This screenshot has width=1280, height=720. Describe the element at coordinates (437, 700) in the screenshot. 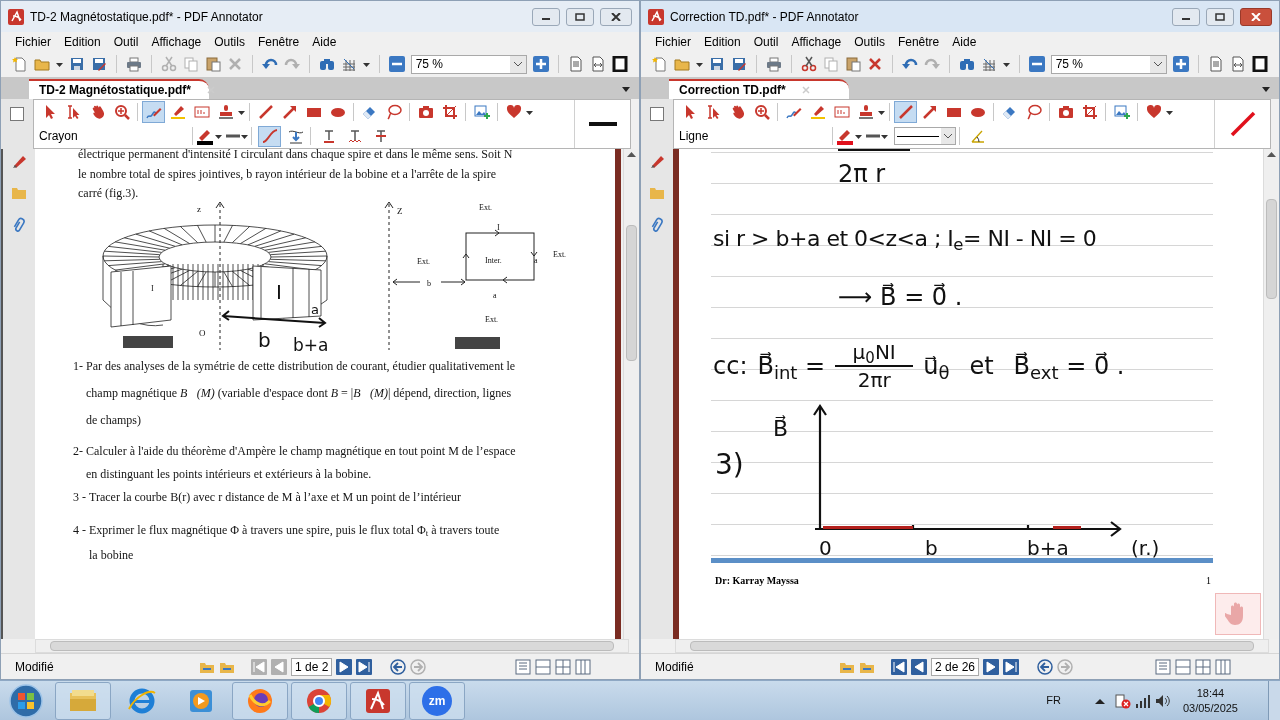

I see `taskbar-app: zm` at that location.